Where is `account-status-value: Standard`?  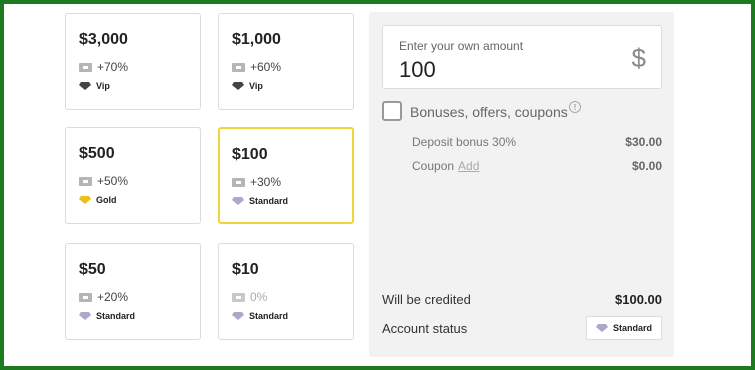 account-status-value: Standard is located at coordinates (632, 328).